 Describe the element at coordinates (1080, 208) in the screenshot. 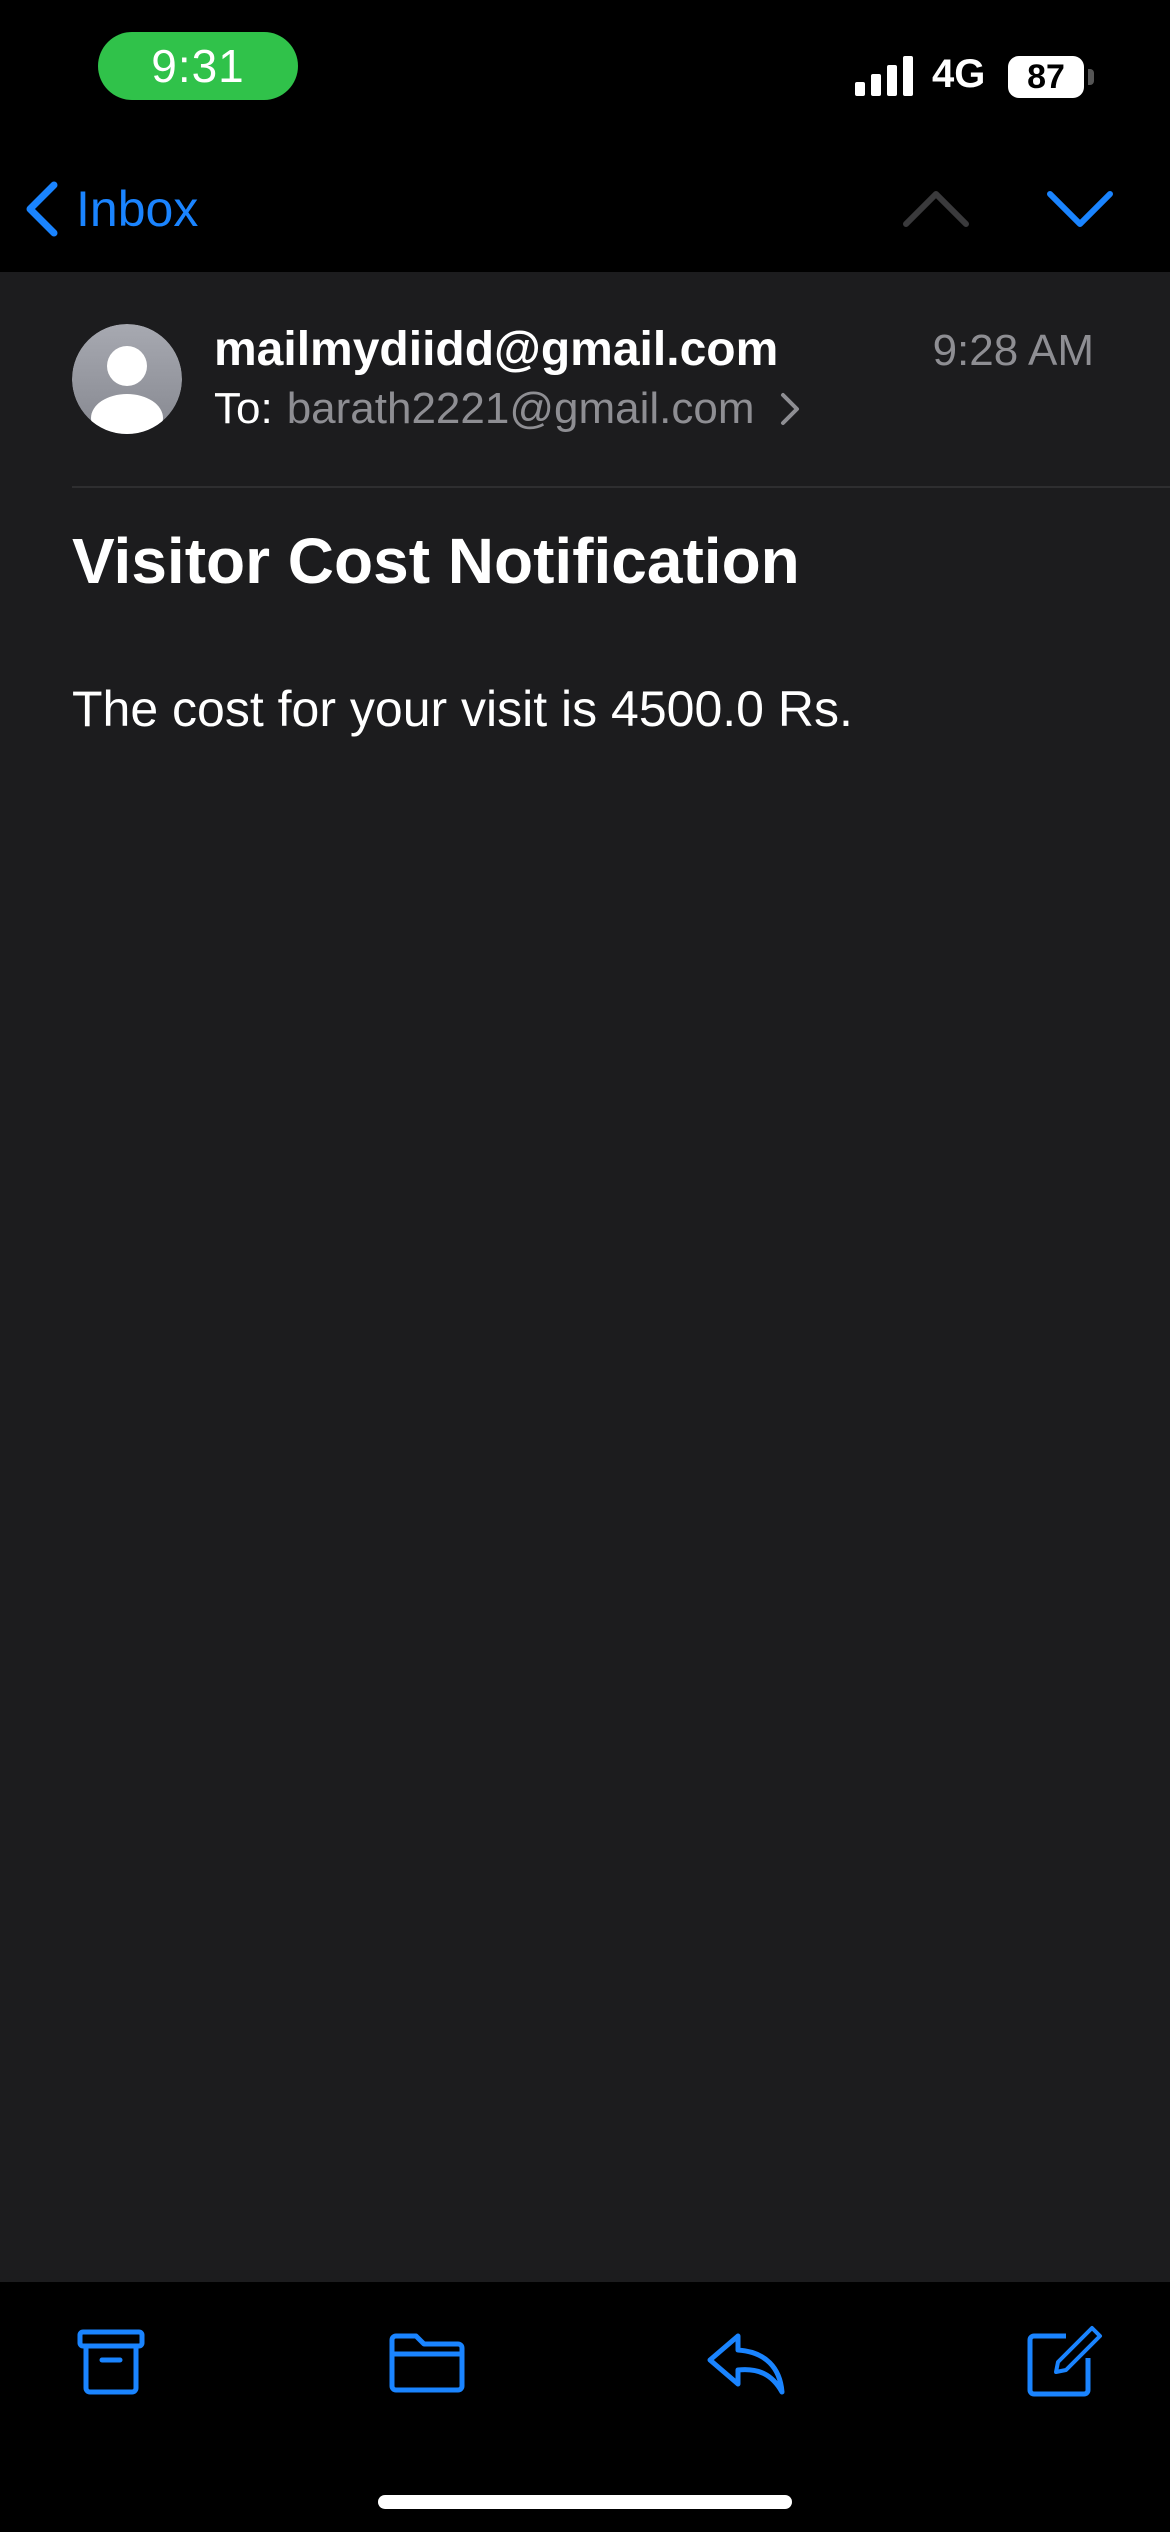

I see `next-message-icon` at that location.